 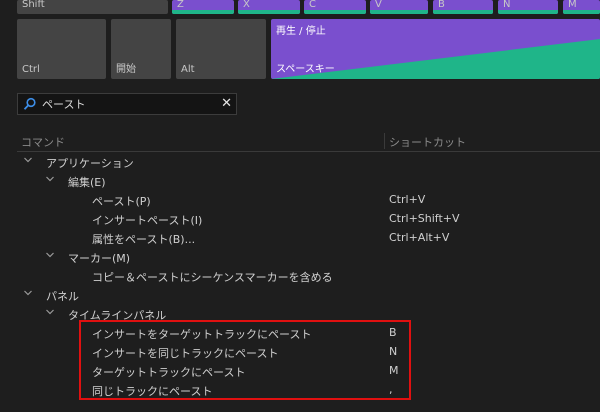 What do you see at coordinates (441, 5) in the screenshot?
I see `key-b-label: B` at bounding box center [441, 5].